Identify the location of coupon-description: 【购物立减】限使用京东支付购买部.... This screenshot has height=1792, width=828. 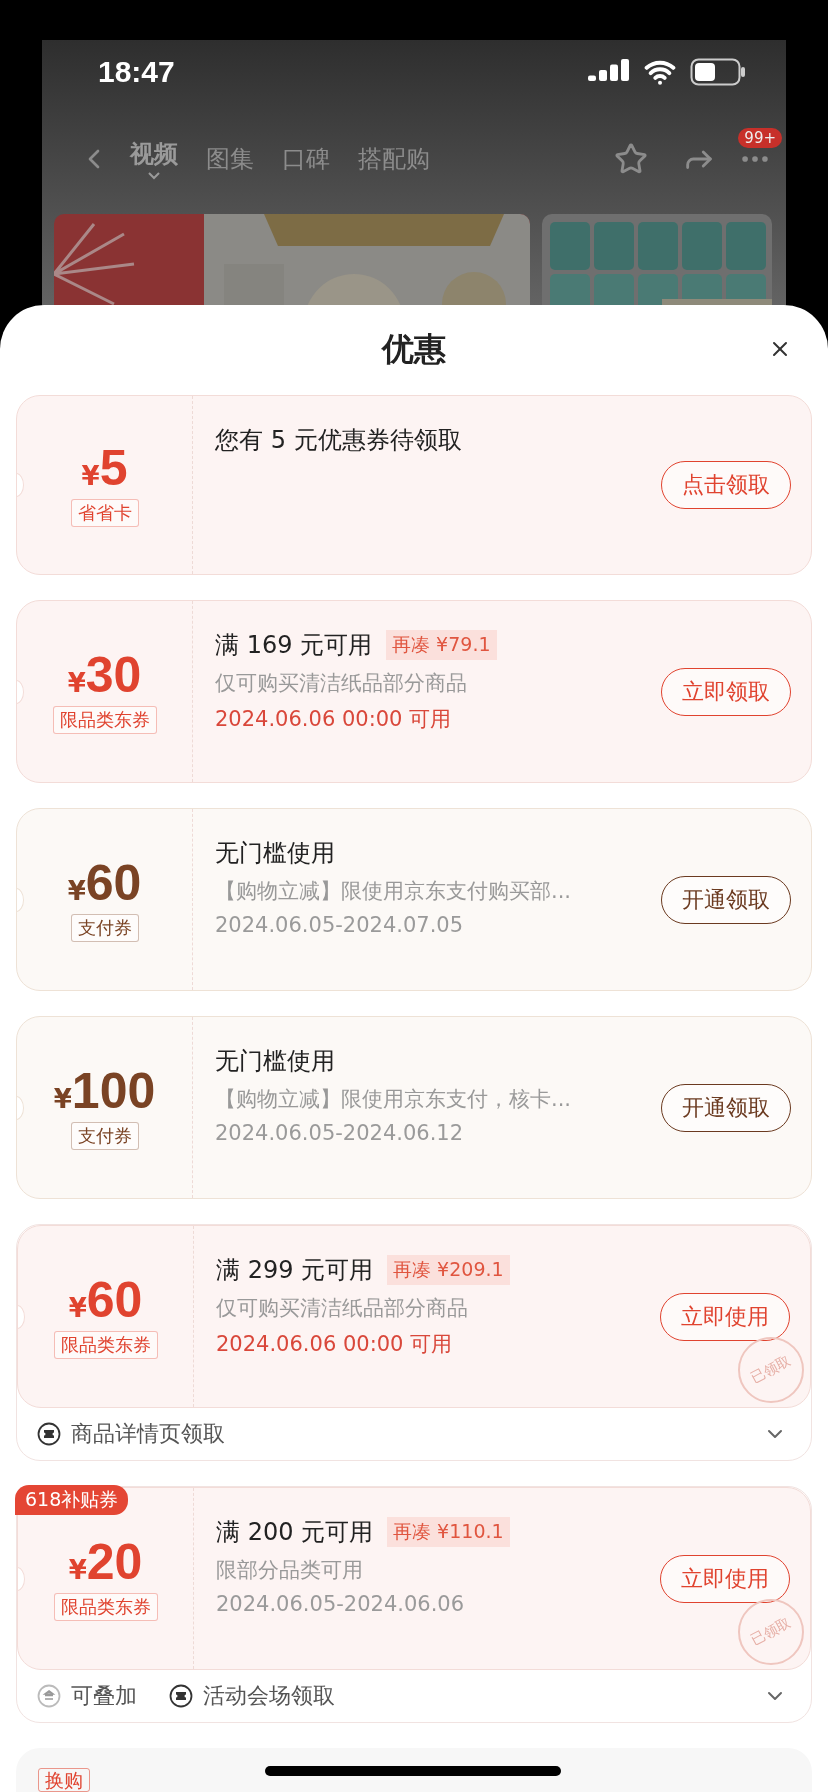
(394, 891).